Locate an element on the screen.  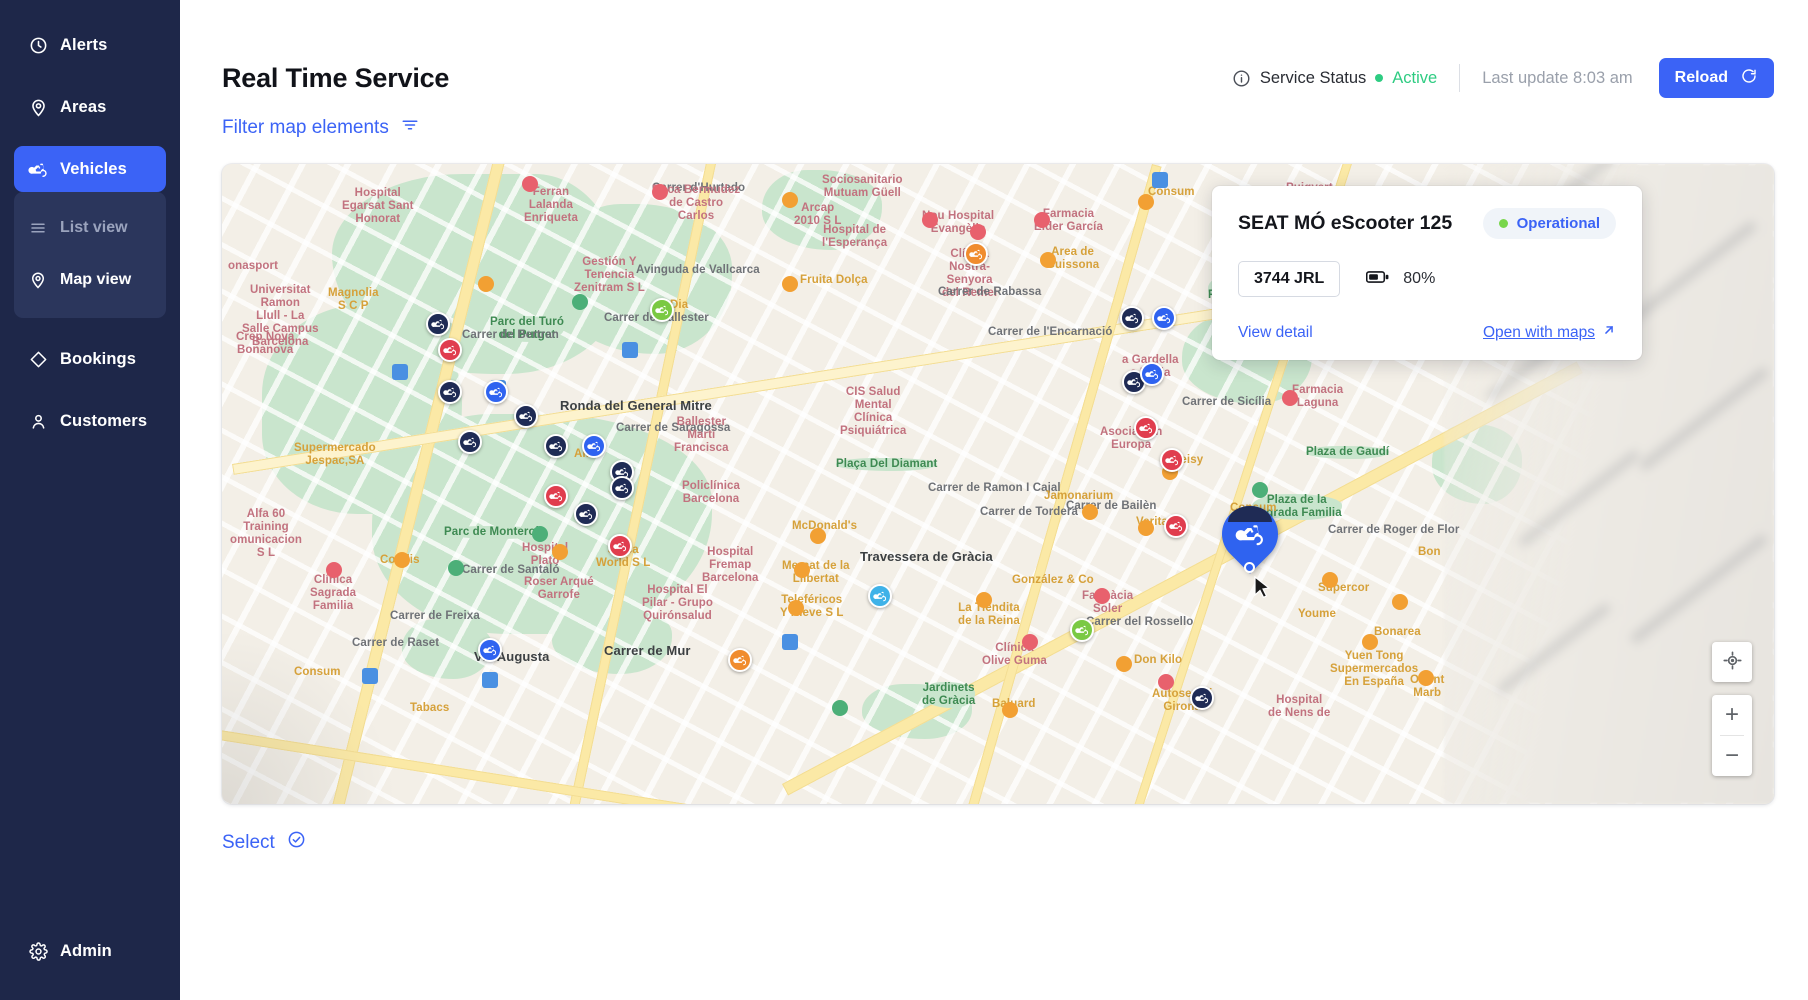
select-button: Select is located at coordinates (264, 842).